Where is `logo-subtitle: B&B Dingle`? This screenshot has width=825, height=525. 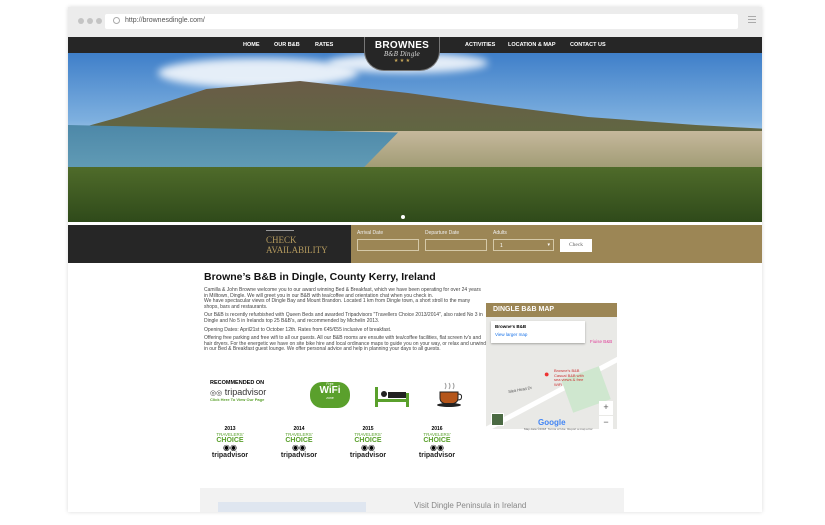 logo-subtitle: B&B Dingle is located at coordinates (402, 54).